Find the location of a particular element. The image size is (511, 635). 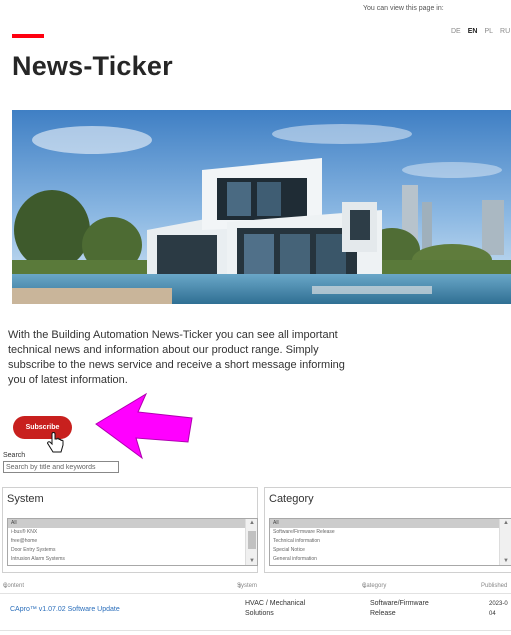

page-title: News-Ticker is located at coordinates (92, 66).